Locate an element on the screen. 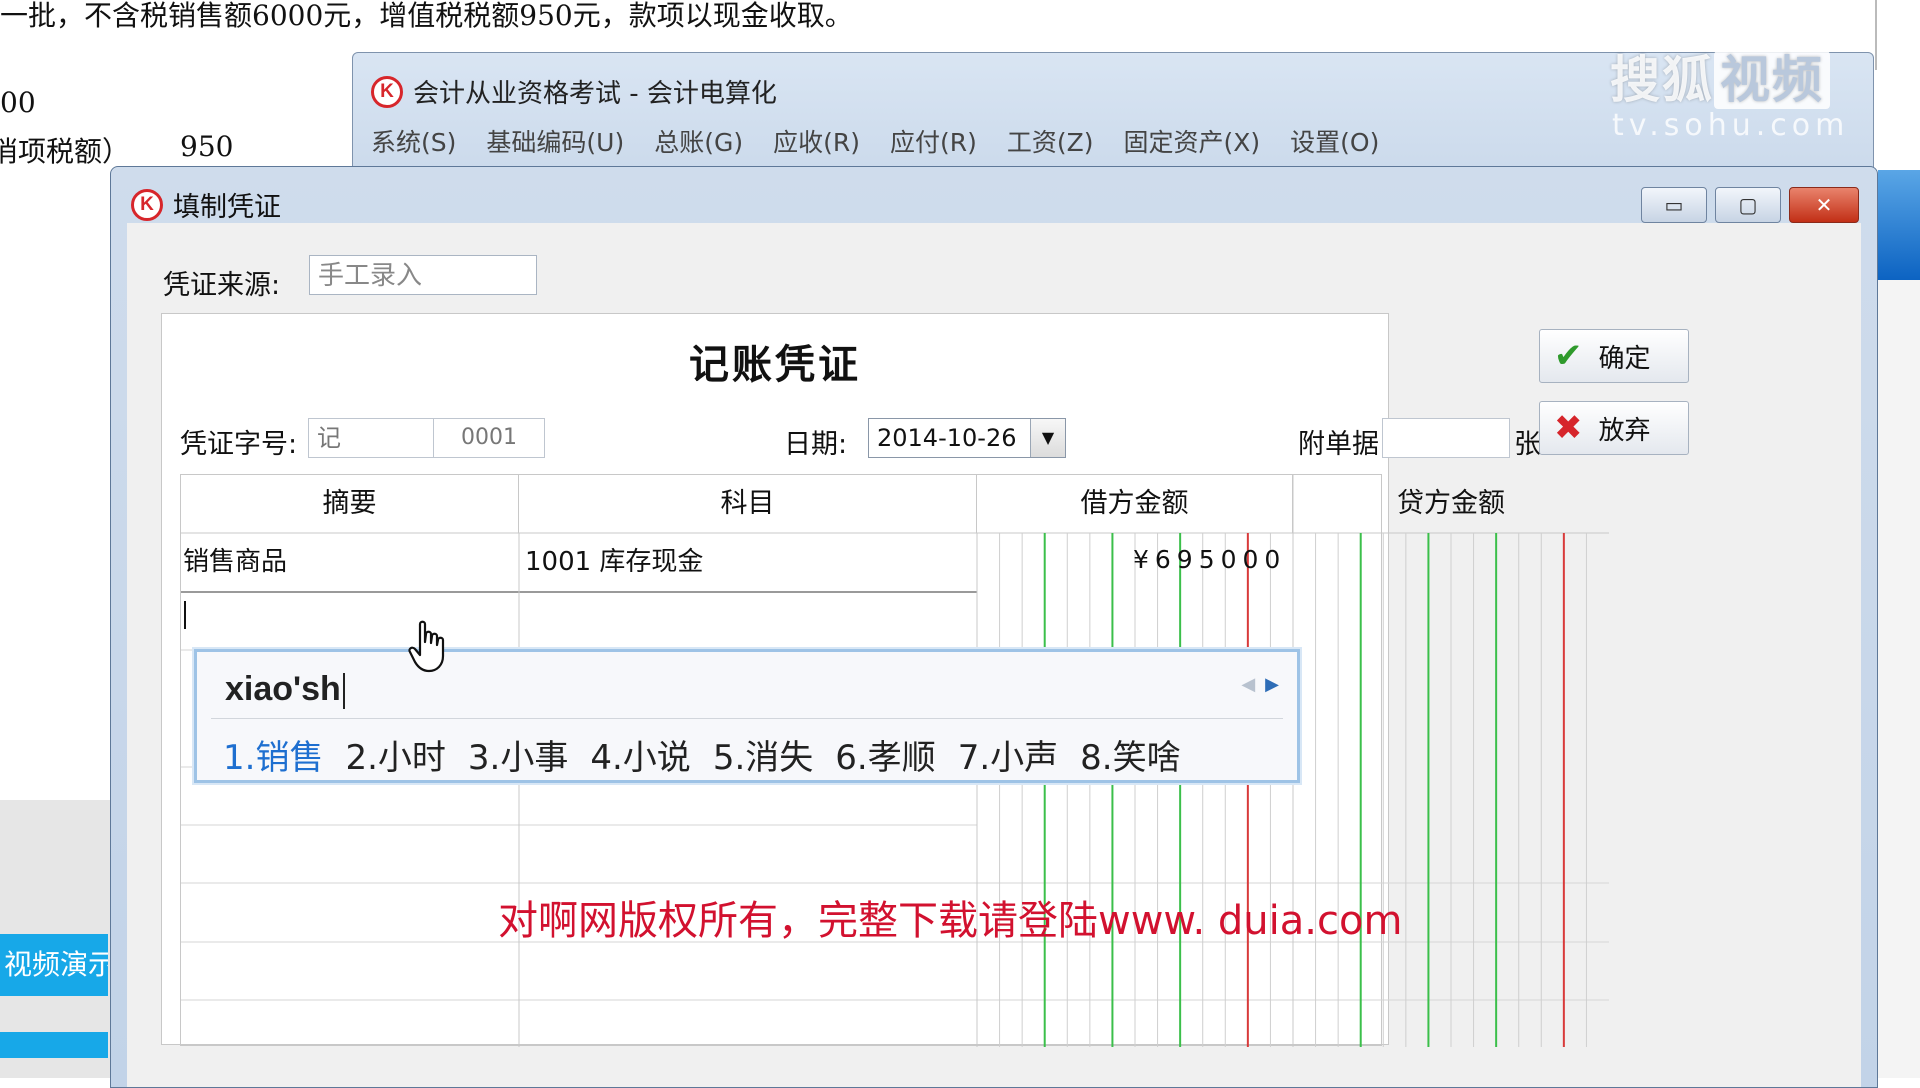 This screenshot has height=1088, width=1920. ime-next-page-icon: ▶ is located at coordinates (1272, 684).